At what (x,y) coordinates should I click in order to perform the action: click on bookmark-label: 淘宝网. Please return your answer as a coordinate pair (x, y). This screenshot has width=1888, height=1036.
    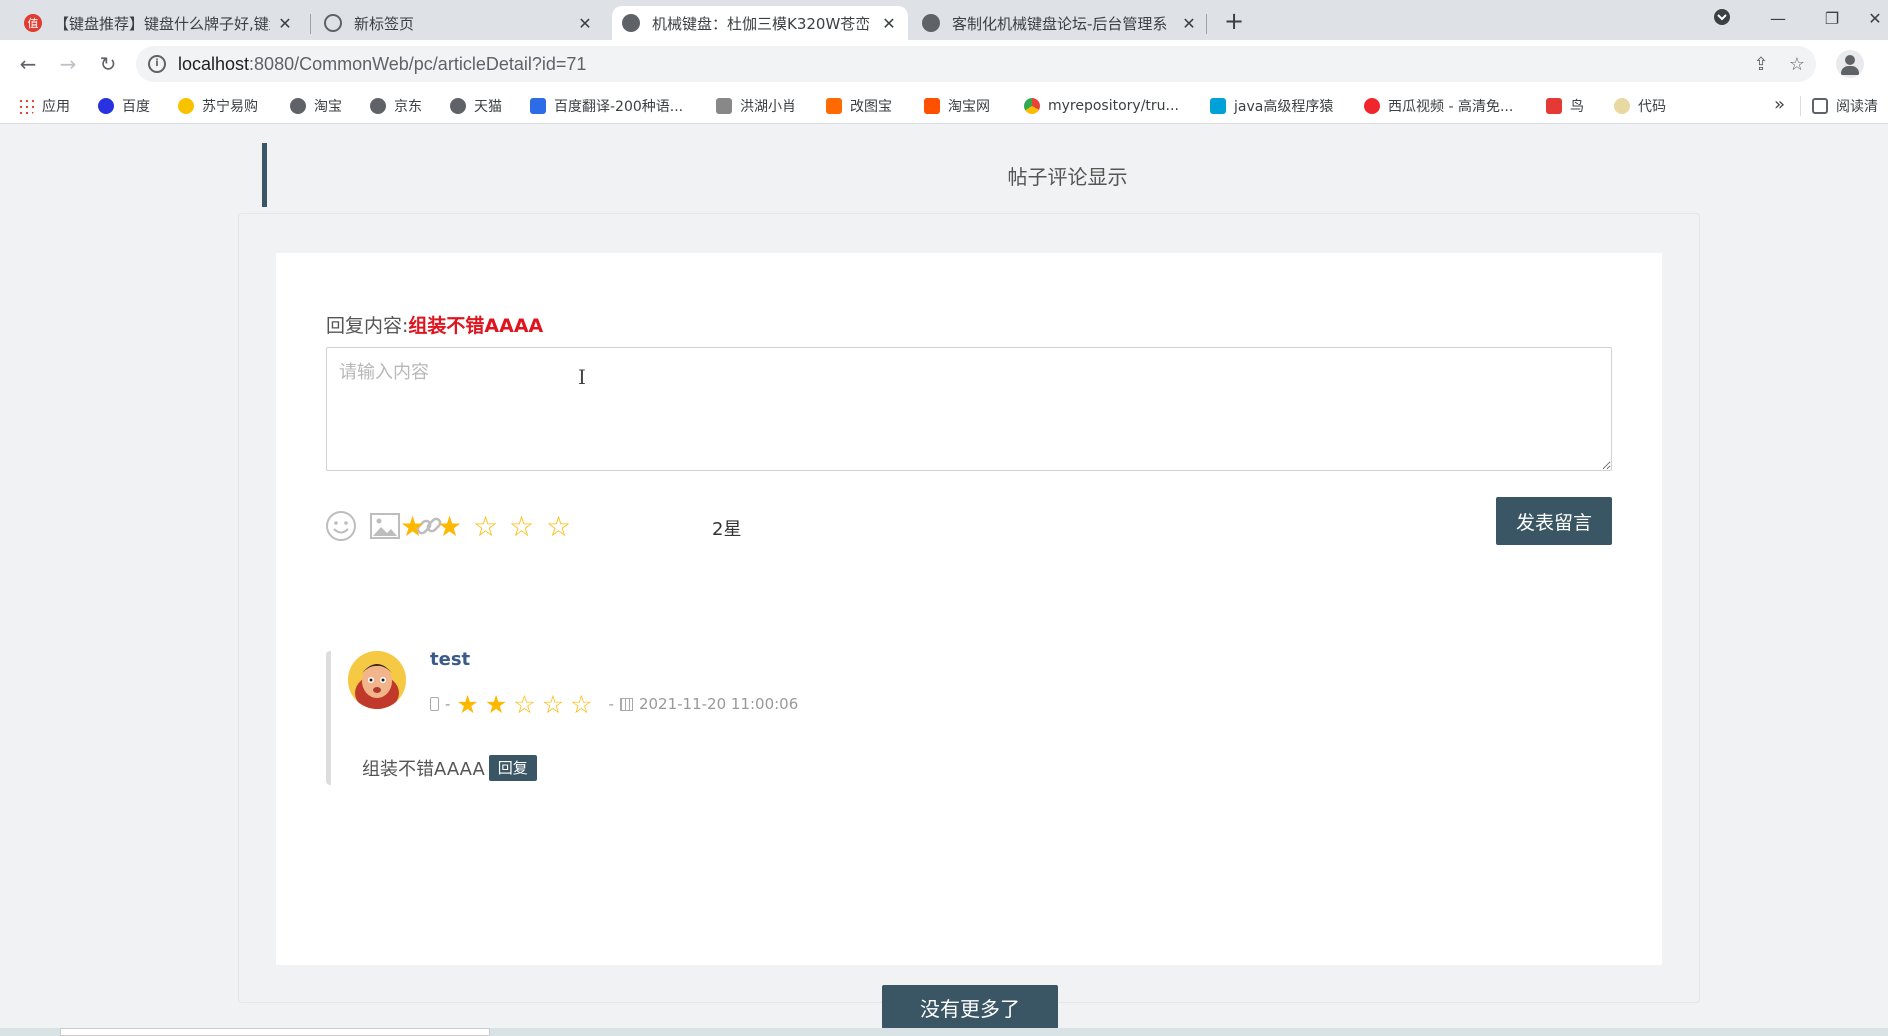
    Looking at the image, I should click on (969, 107).